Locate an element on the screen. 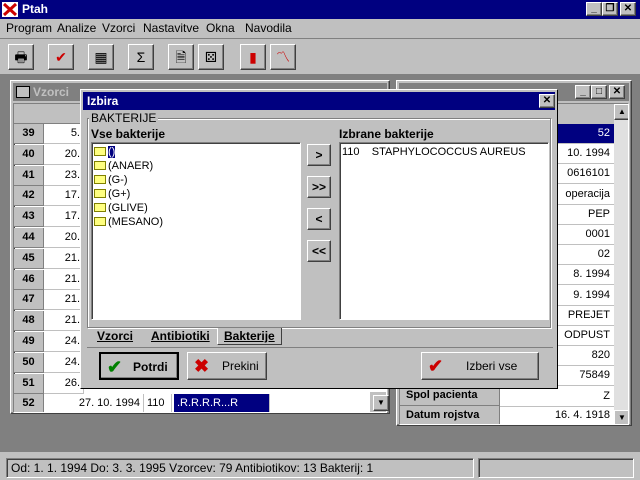 This screenshot has height=480, width=640. table-cell-selected: .R.R.R.R...R is located at coordinates (222, 403).